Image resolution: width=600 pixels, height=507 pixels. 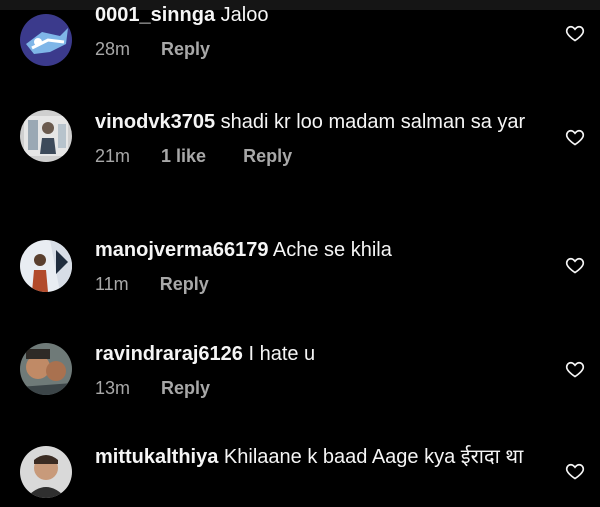 What do you see at coordinates (322, 284) in the screenshot?
I see `comment-meta: 11m Reply` at bounding box center [322, 284].